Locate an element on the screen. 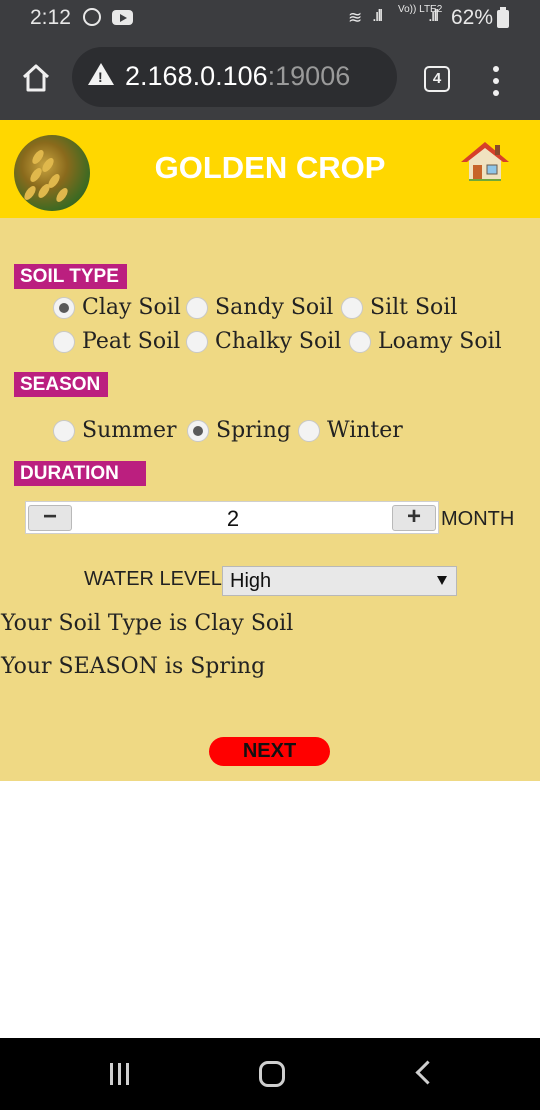 The image size is (540, 1110). radio-clay-soil: Clay Soil is located at coordinates (117, 307).